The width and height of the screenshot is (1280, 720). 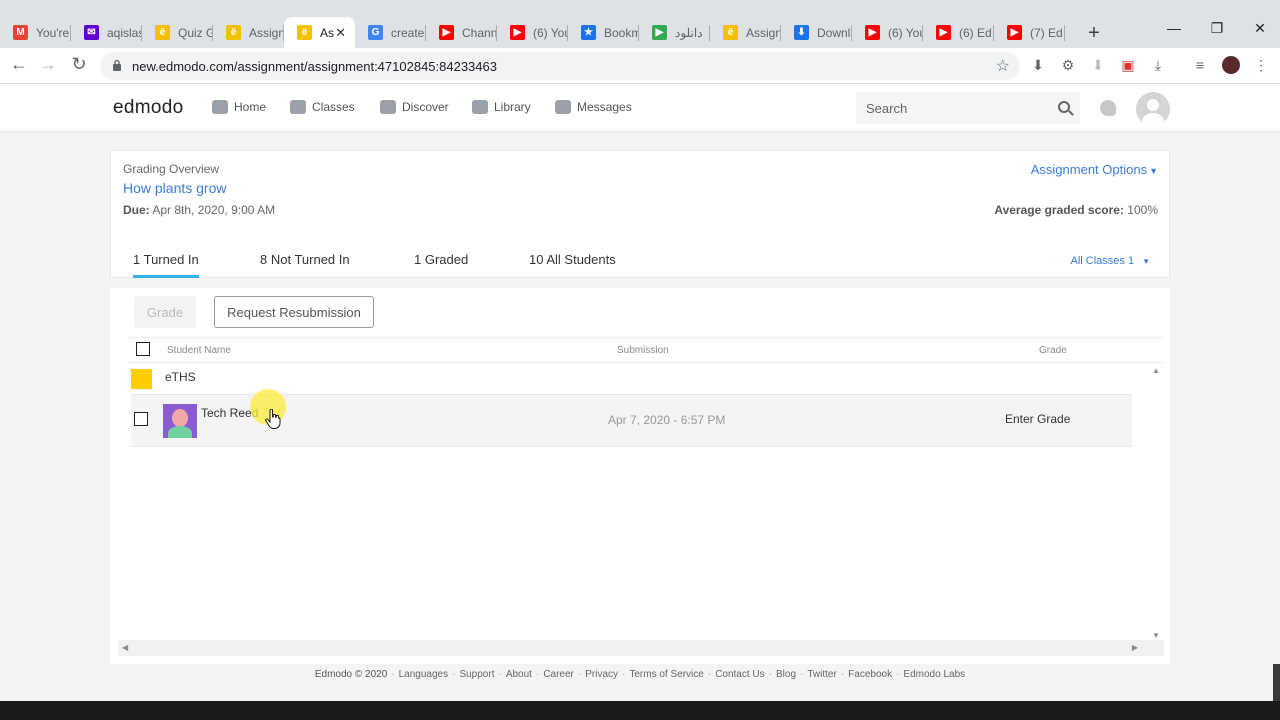 I want to click on nav-messages: Messages, so click(x=593, y=107).